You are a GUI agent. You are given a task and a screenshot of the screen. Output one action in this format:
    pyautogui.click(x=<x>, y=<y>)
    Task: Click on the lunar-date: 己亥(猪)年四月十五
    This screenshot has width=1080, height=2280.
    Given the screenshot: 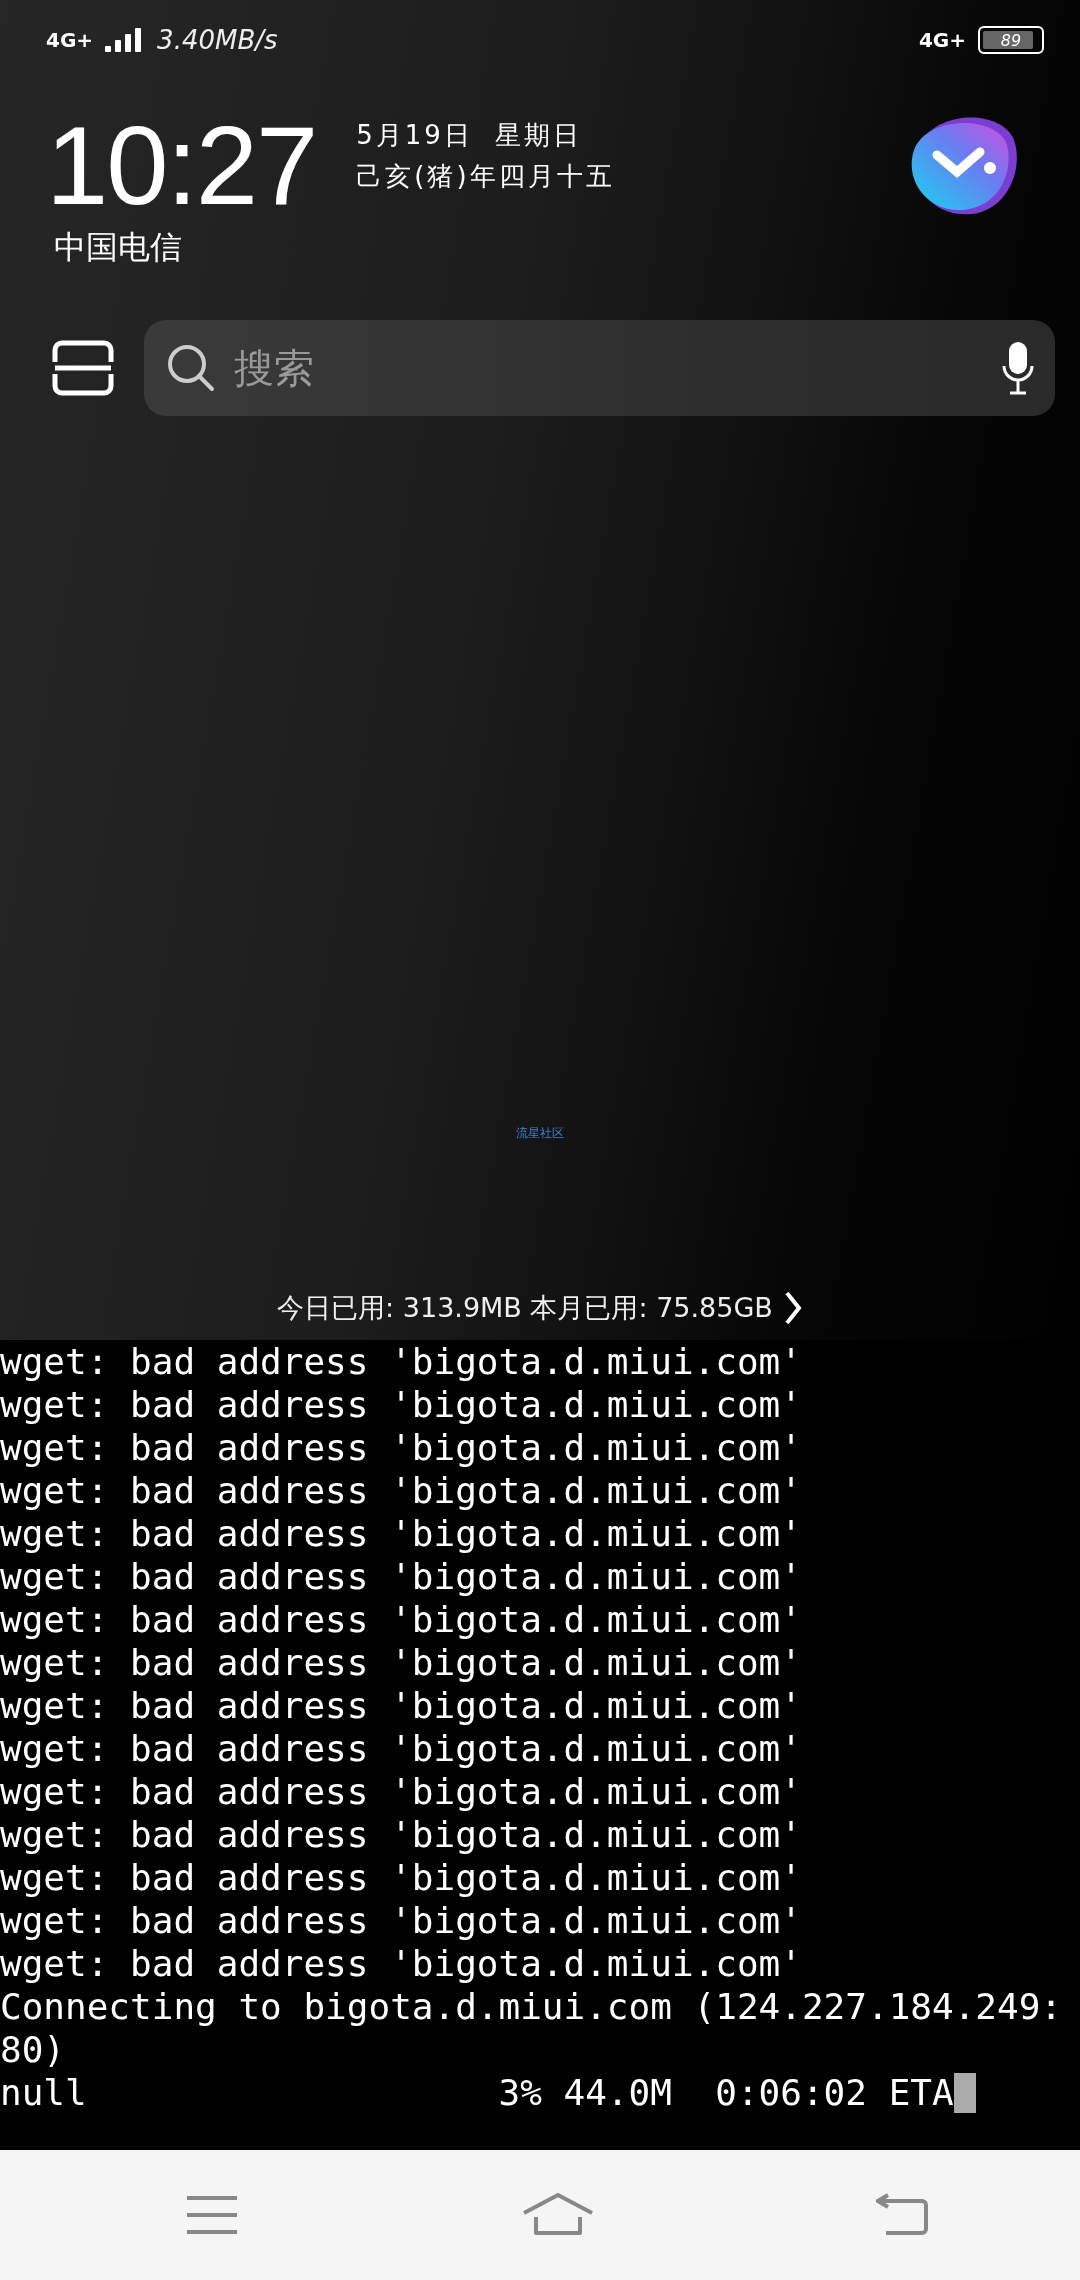 What is the action you would take?
    pyautogui.click(x=485, y=176)
    